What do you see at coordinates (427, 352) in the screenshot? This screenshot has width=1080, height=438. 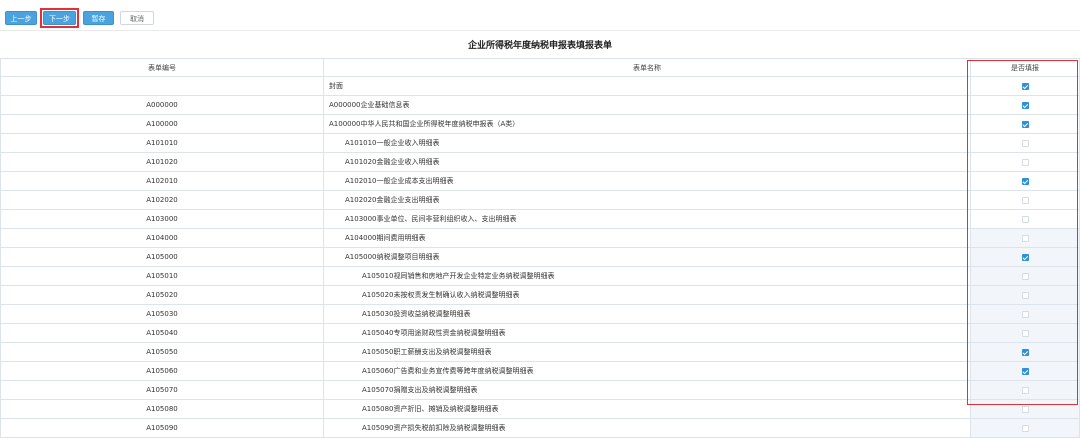 I see `form-name-label: A105050职工薪酬支出及纳税调整明细表` at bounding box center [427, 352].